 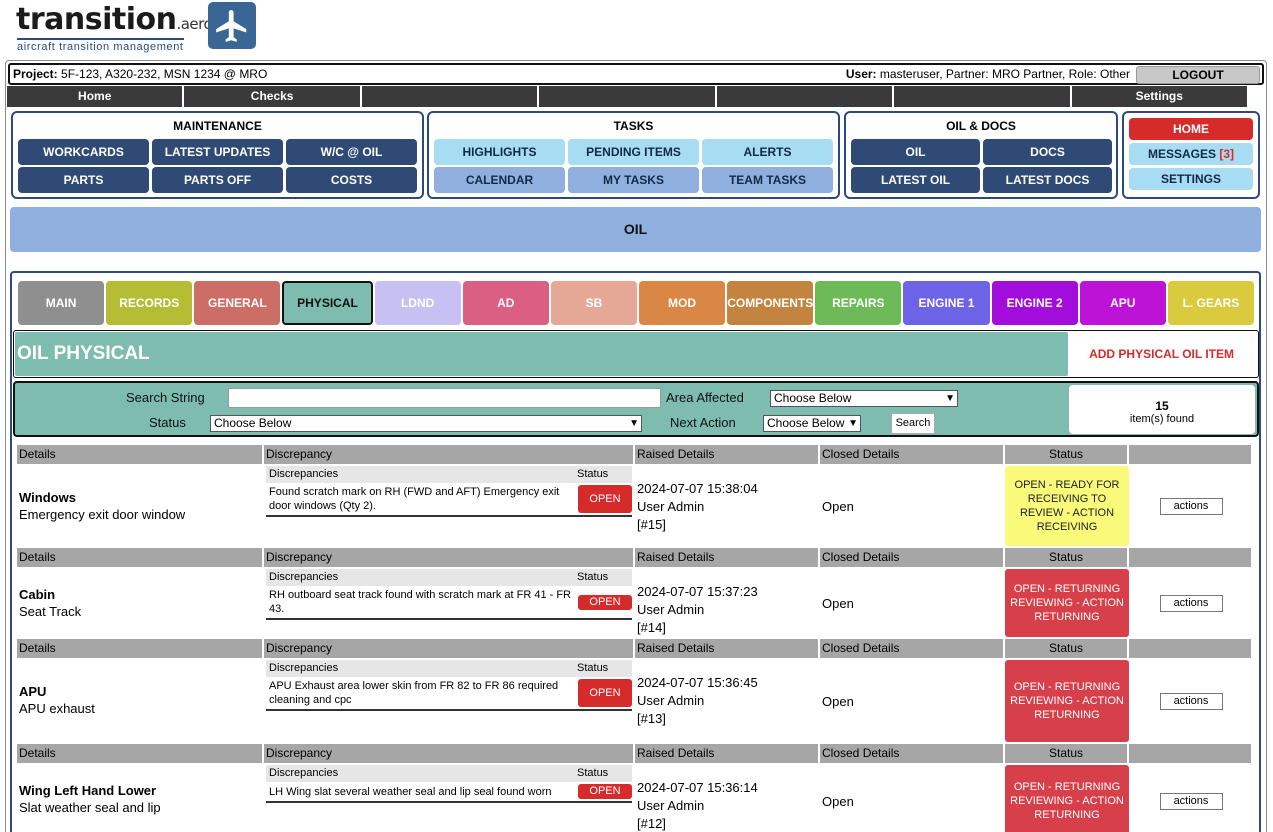 What do you see at coordinates (217, 180) in the screenshot?
I see `parts-off-button: PARTS OFF` at bounding box center [217, 180].